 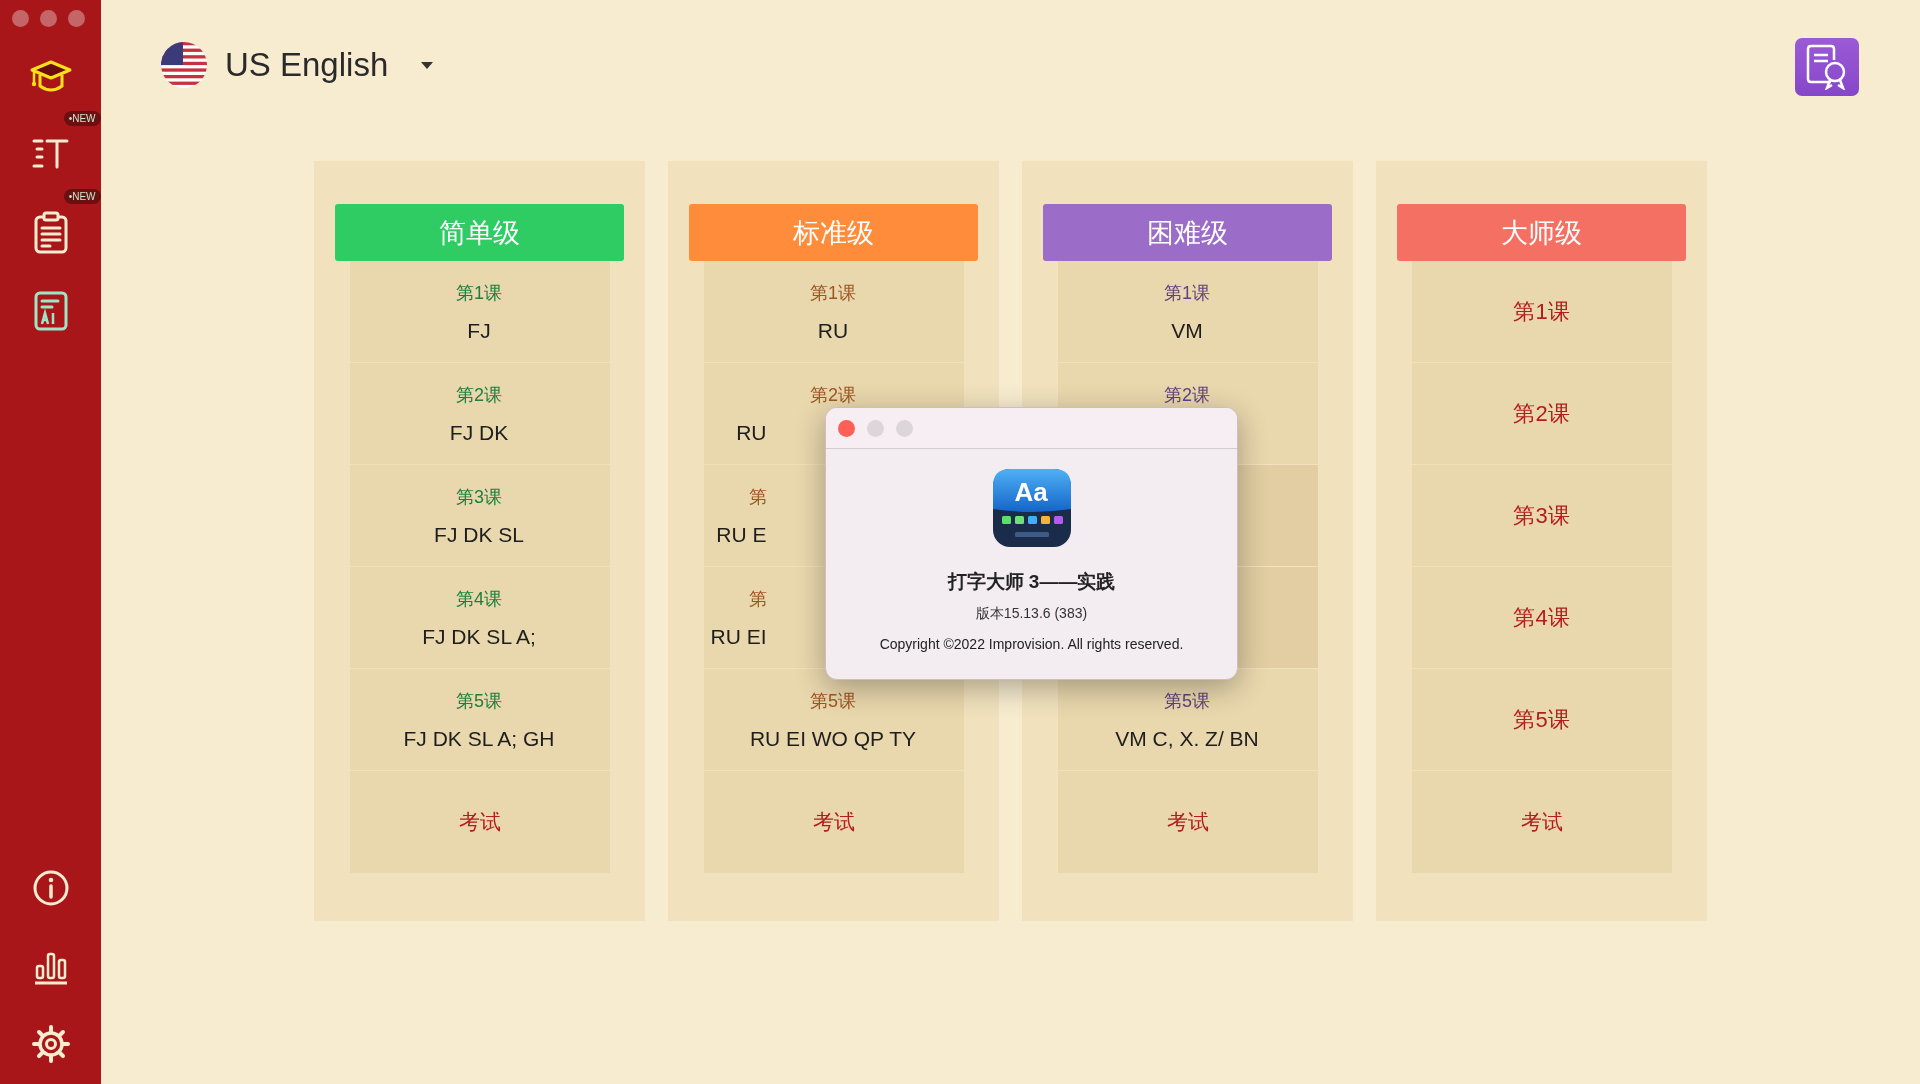 I want to click on lesson-card: 第1课 FJ, so click(x=479, y=312).